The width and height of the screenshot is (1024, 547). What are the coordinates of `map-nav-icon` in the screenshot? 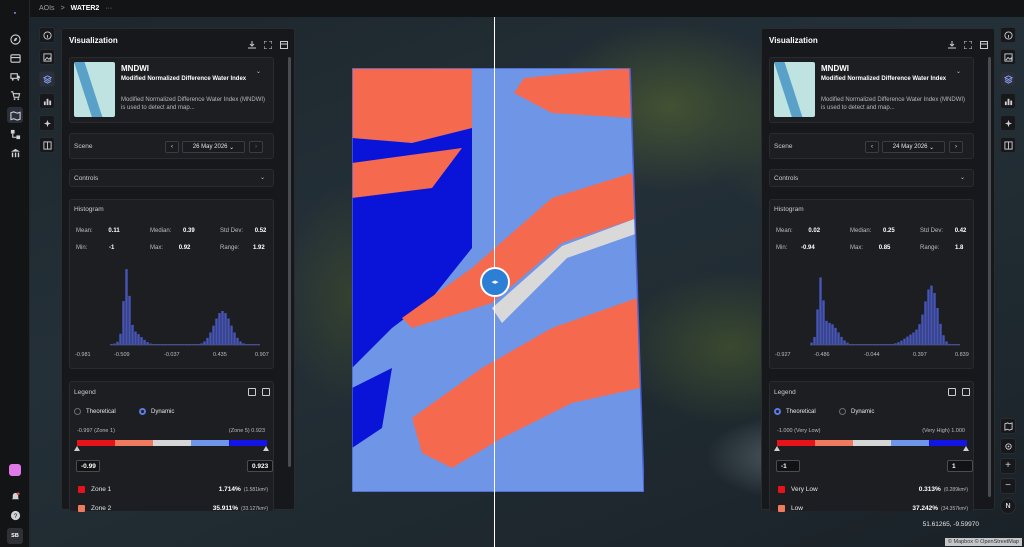 It's located at (15, 115).